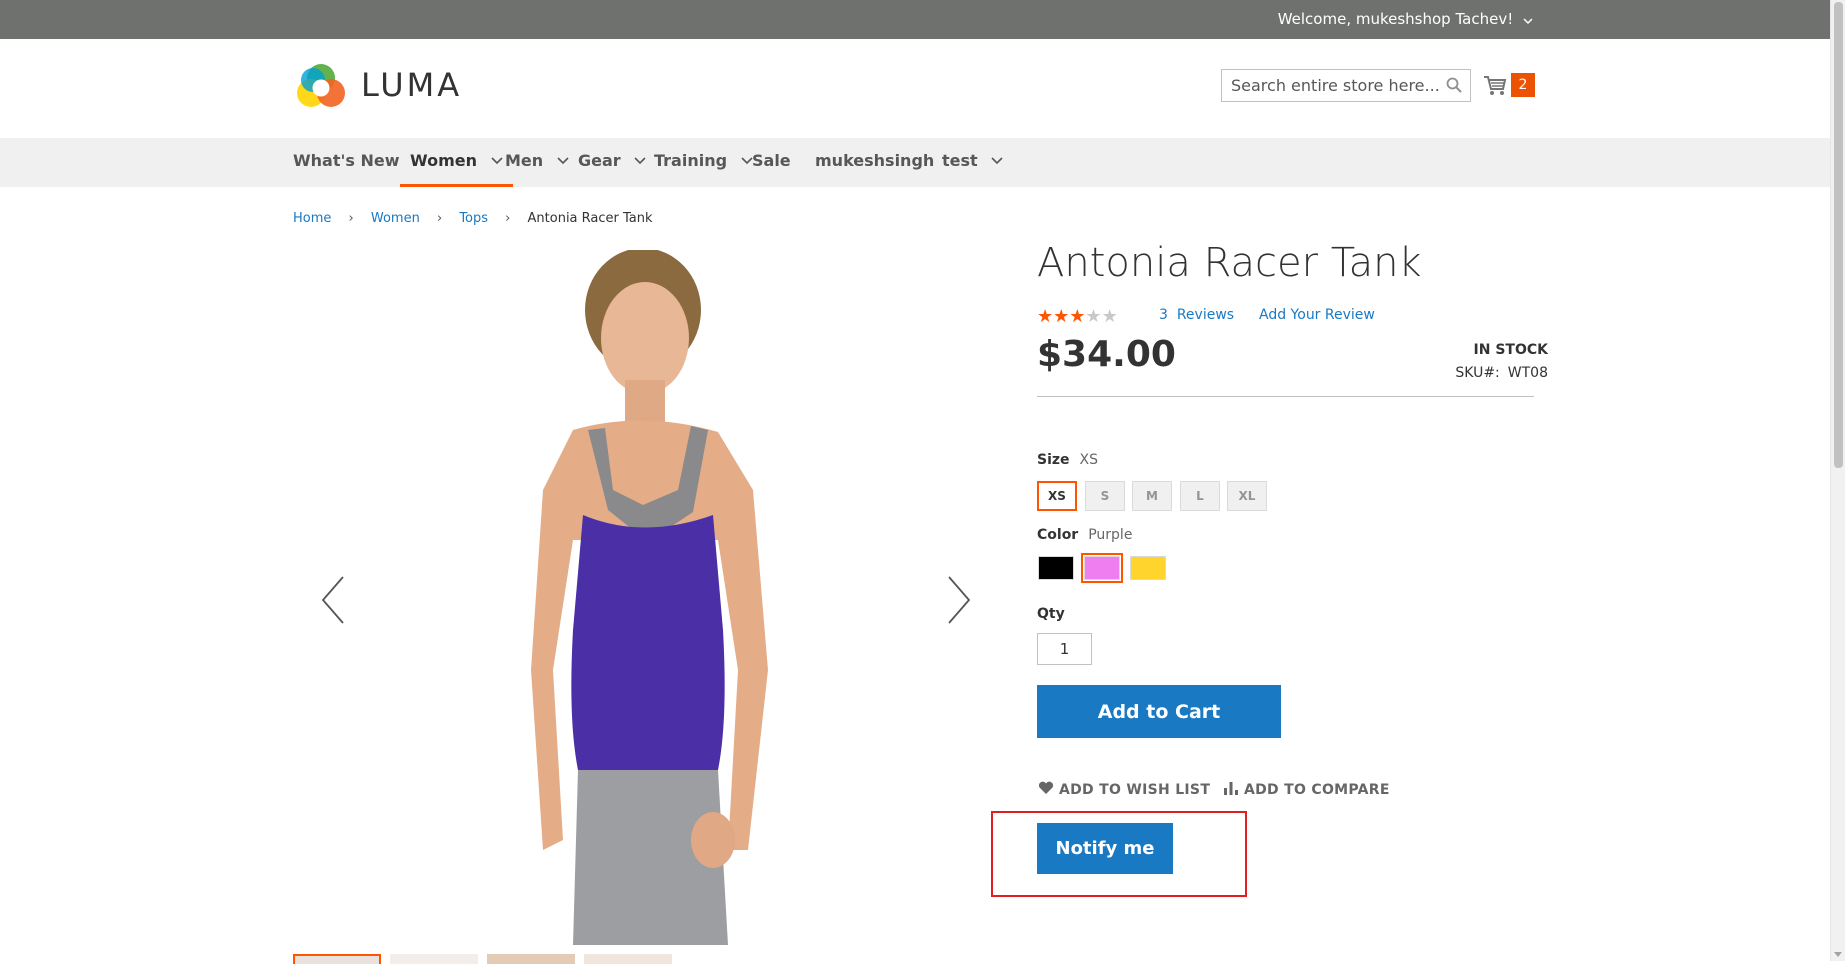 The width and height of the screenshot is (1845, 964). I want to click on color-option-black, so click(1056, 568).